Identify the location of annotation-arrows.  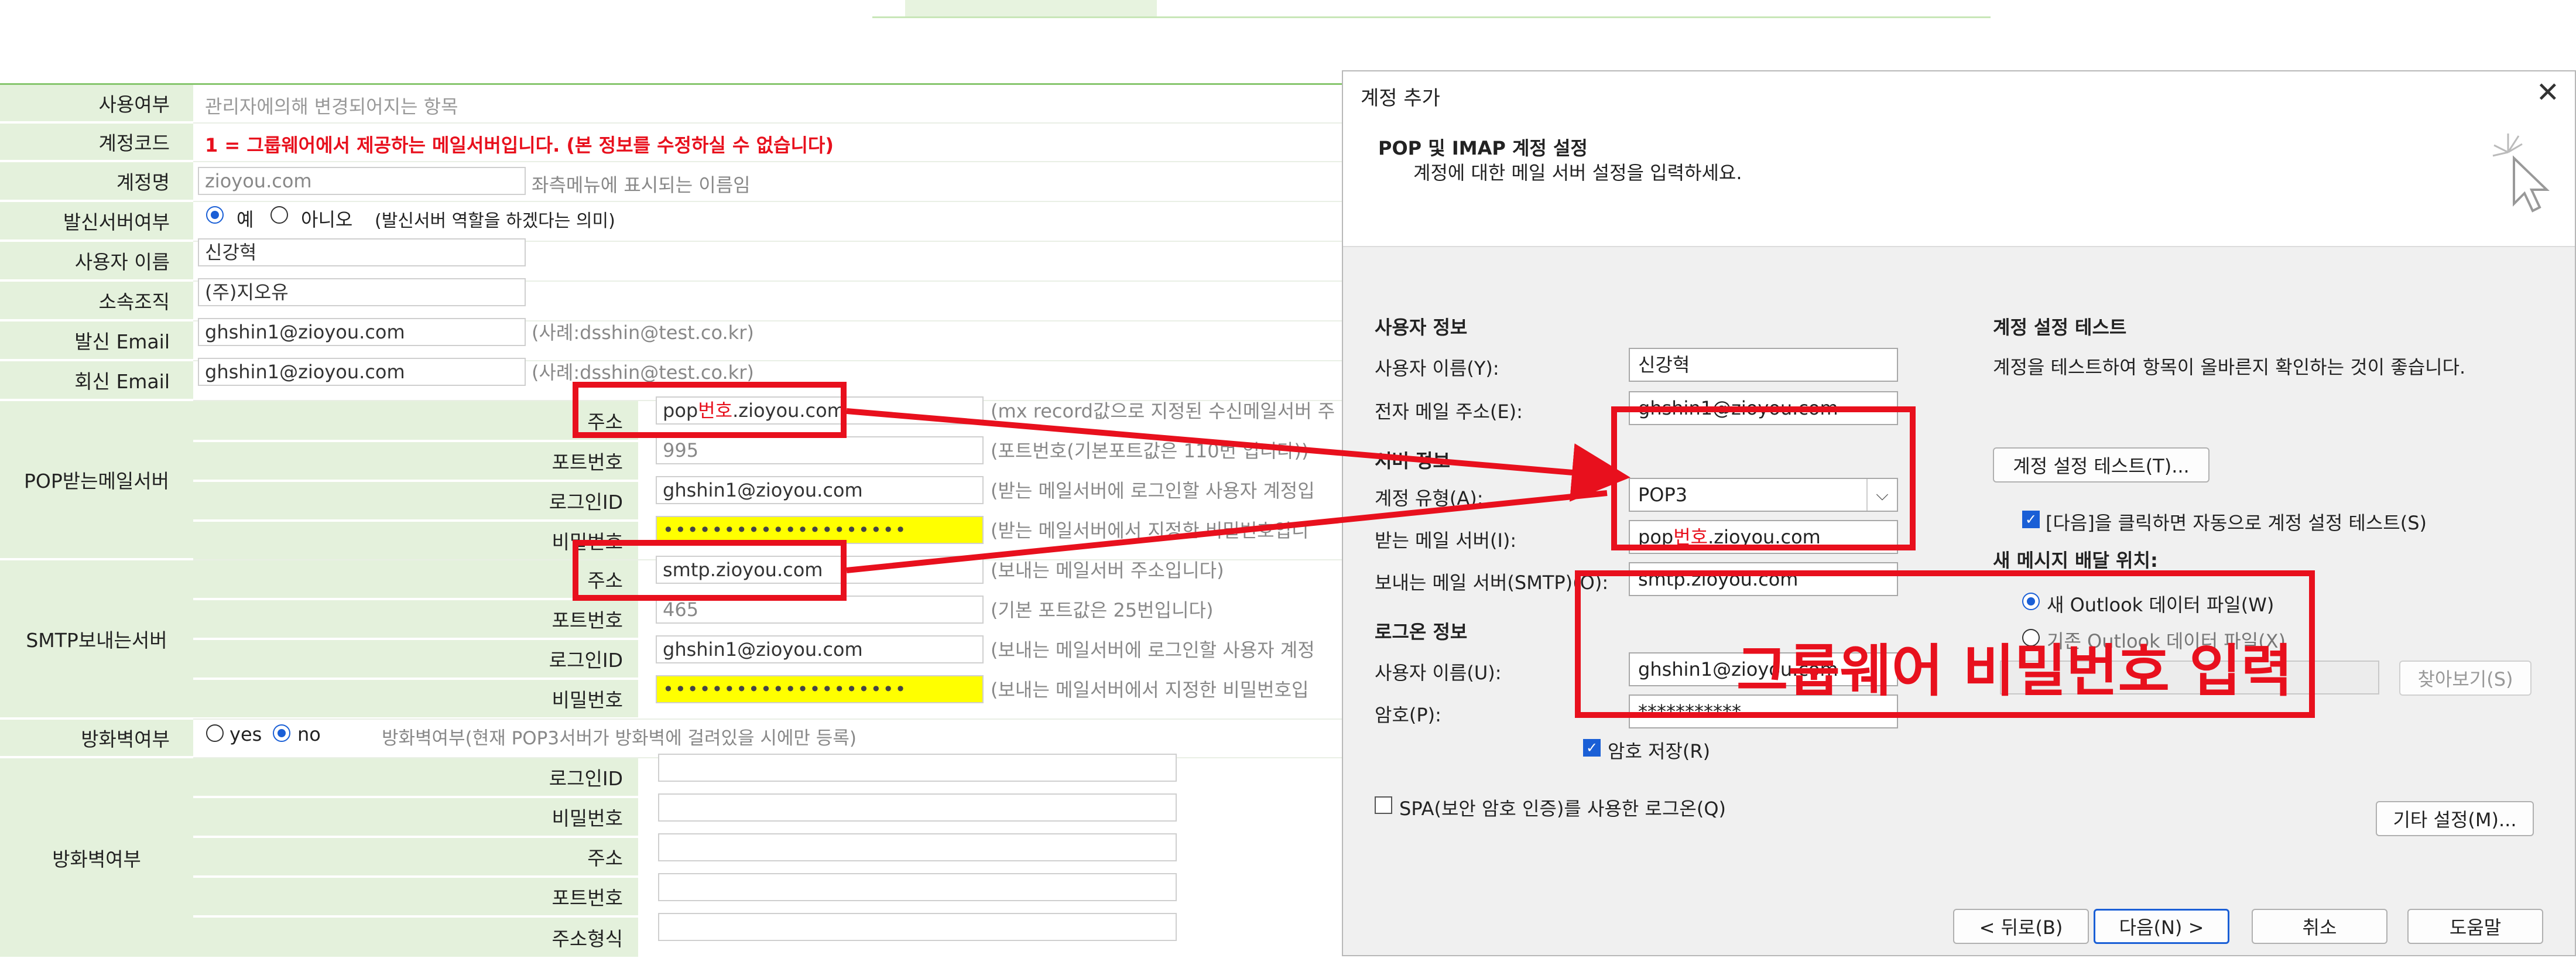
(1238, 490).